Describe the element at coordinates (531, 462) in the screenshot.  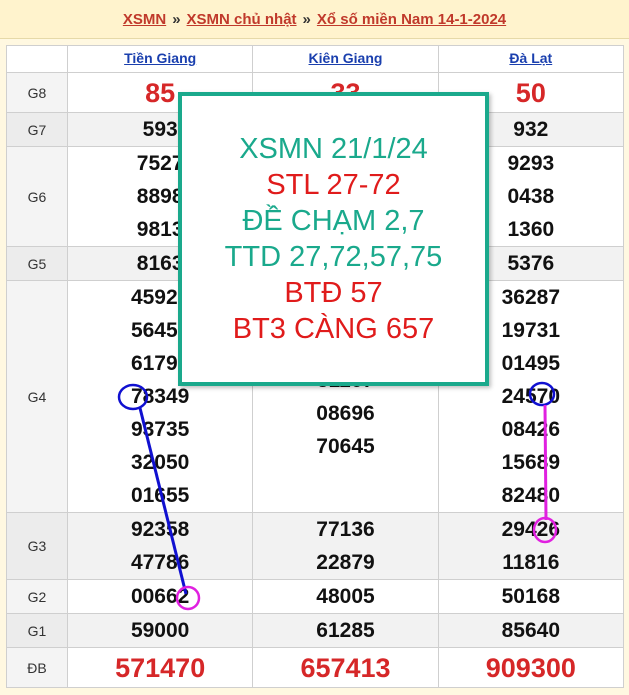
I see `g4-value: 15689` at that location.